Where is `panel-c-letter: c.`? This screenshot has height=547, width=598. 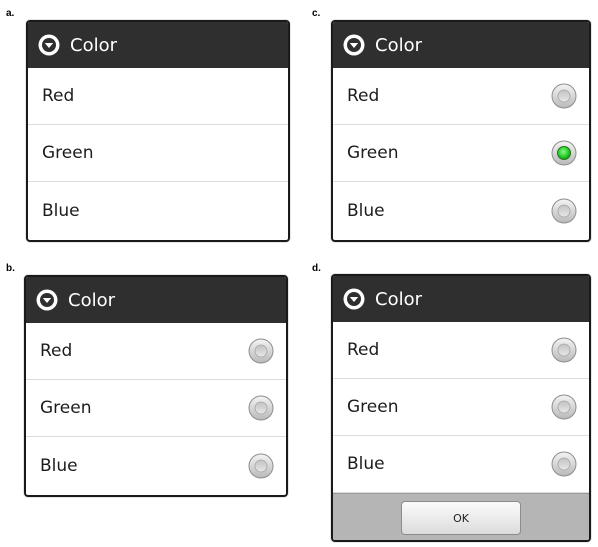 panel-c-letter: c. is located at coordinates (316, 13).